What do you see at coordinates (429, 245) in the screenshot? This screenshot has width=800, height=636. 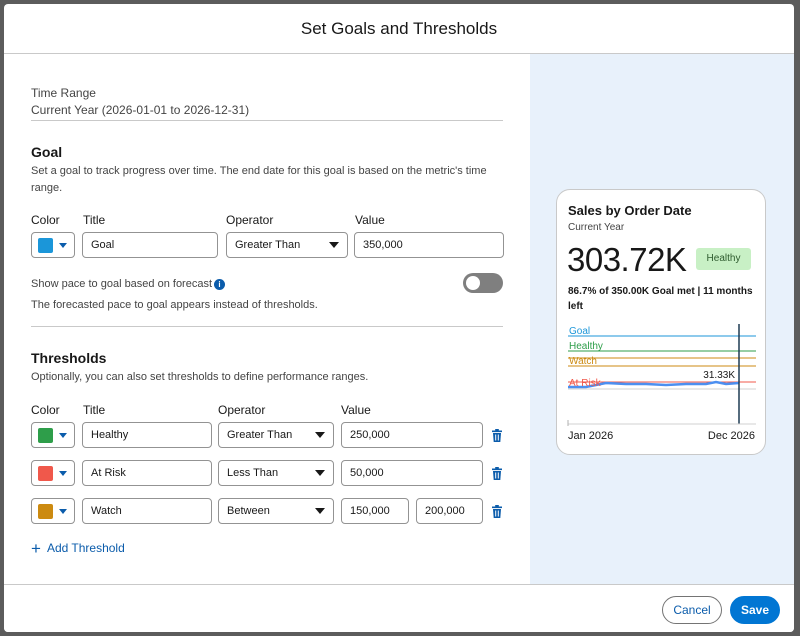 I see `goal-value-input: 350,000` at bounding box center [429, 245].